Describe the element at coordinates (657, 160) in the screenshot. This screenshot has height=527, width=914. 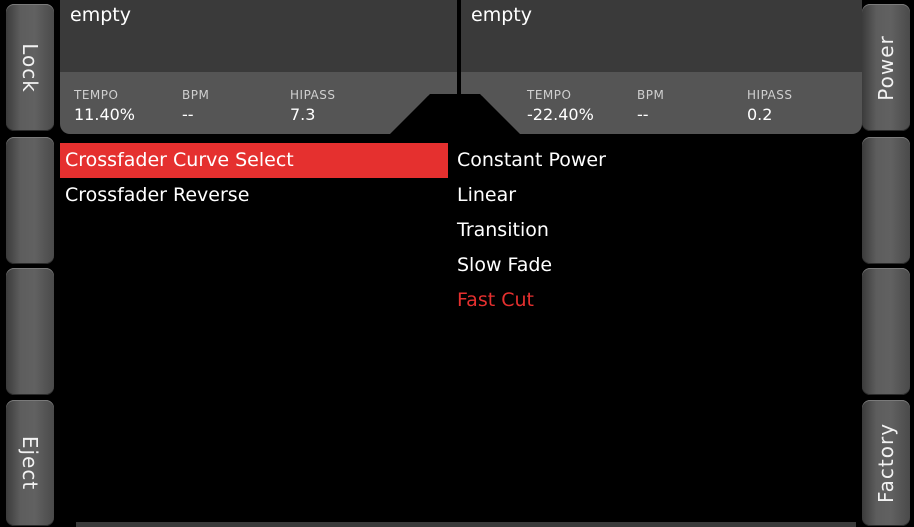
I see `option-constant-power: Constant Power` at that location.